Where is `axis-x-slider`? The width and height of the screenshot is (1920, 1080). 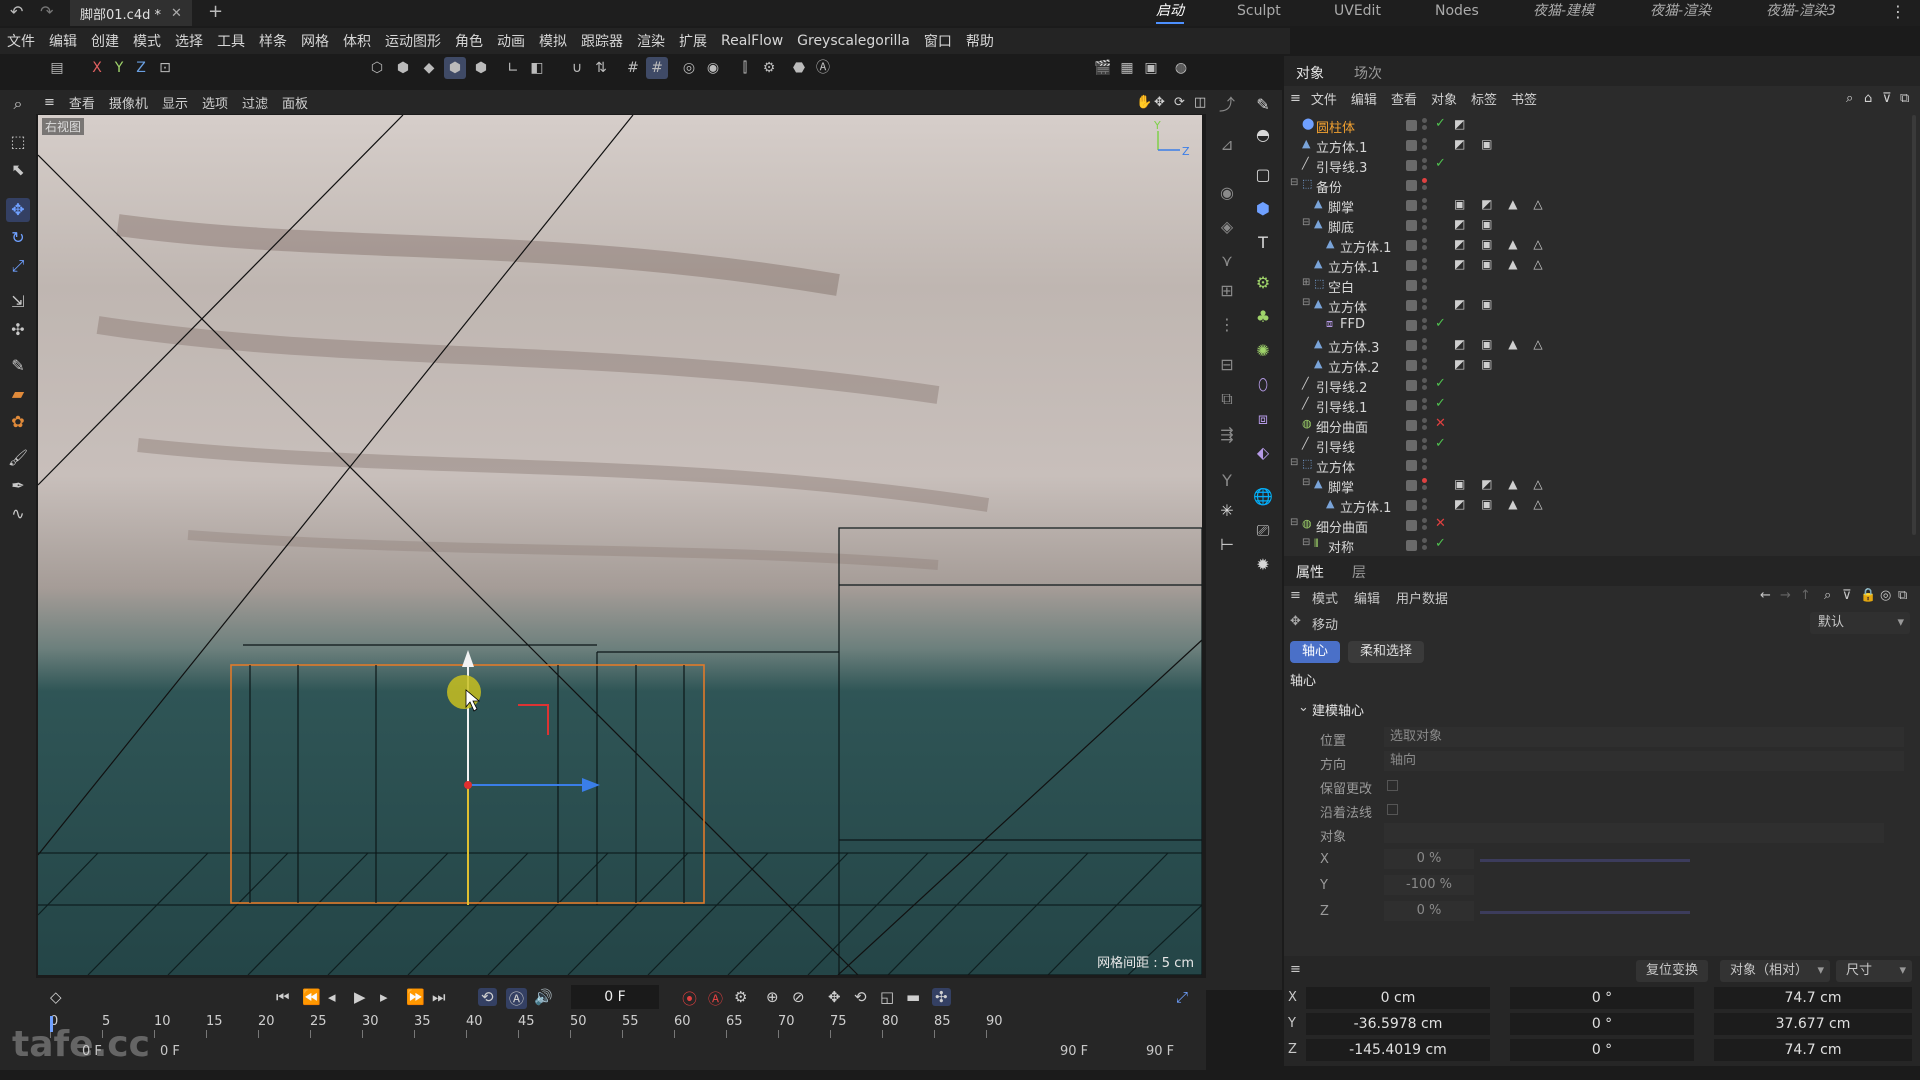 axis-x-slider is located at coordinates (1585, 860).